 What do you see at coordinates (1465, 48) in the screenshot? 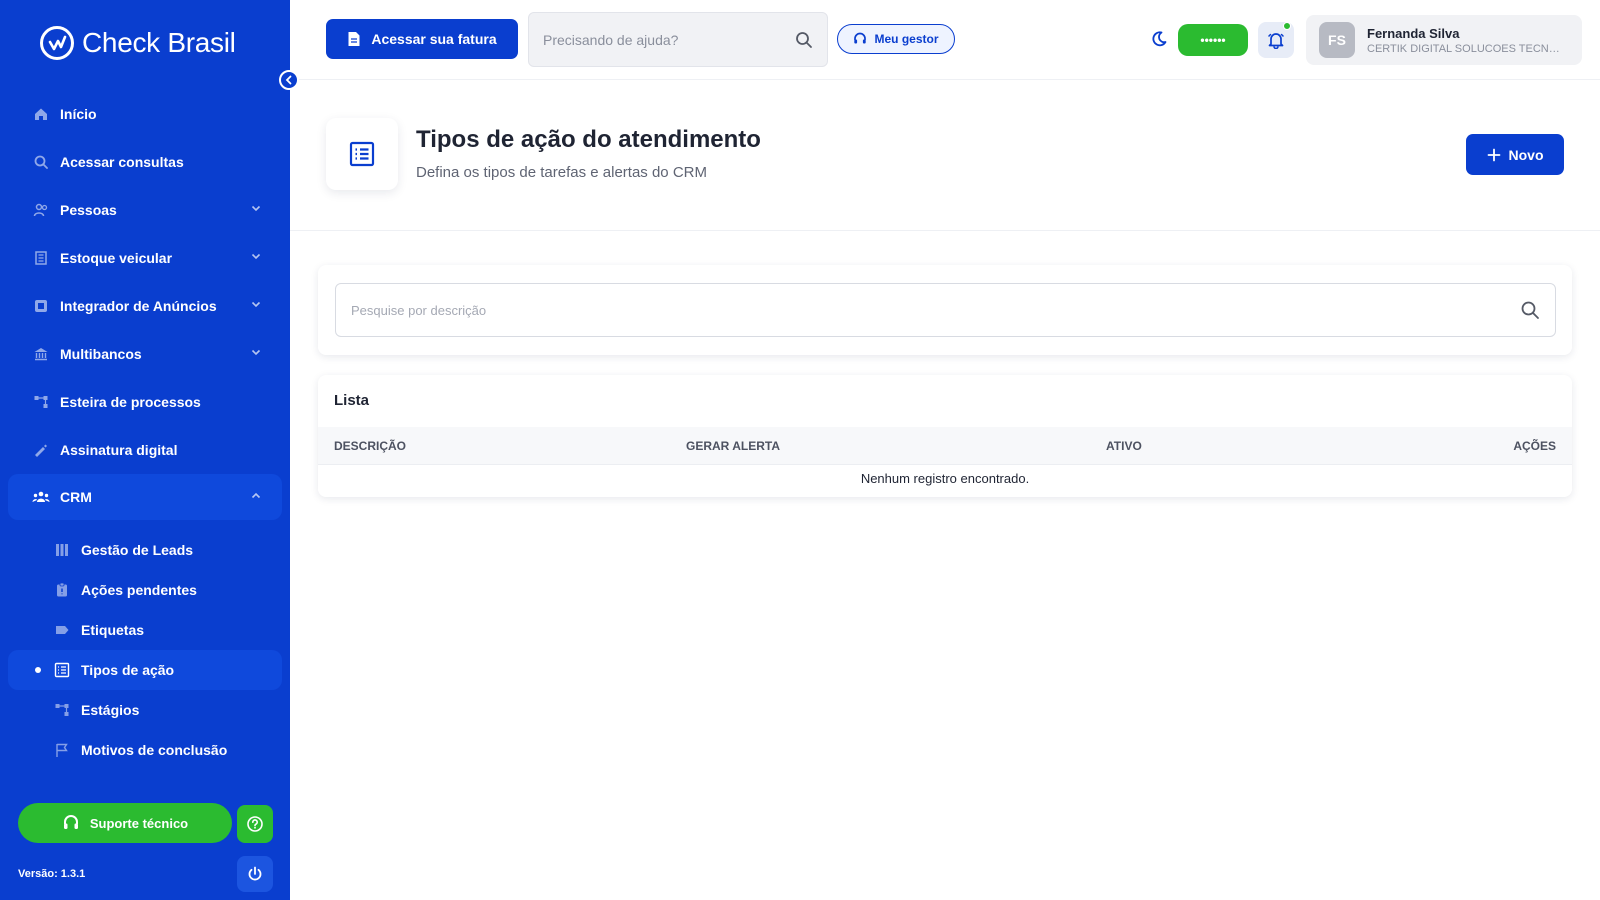
I see `user-company: CERTIK DIGITAL SOLUCOES TECNOLOGICAS` at bounding box center [1465, 48].